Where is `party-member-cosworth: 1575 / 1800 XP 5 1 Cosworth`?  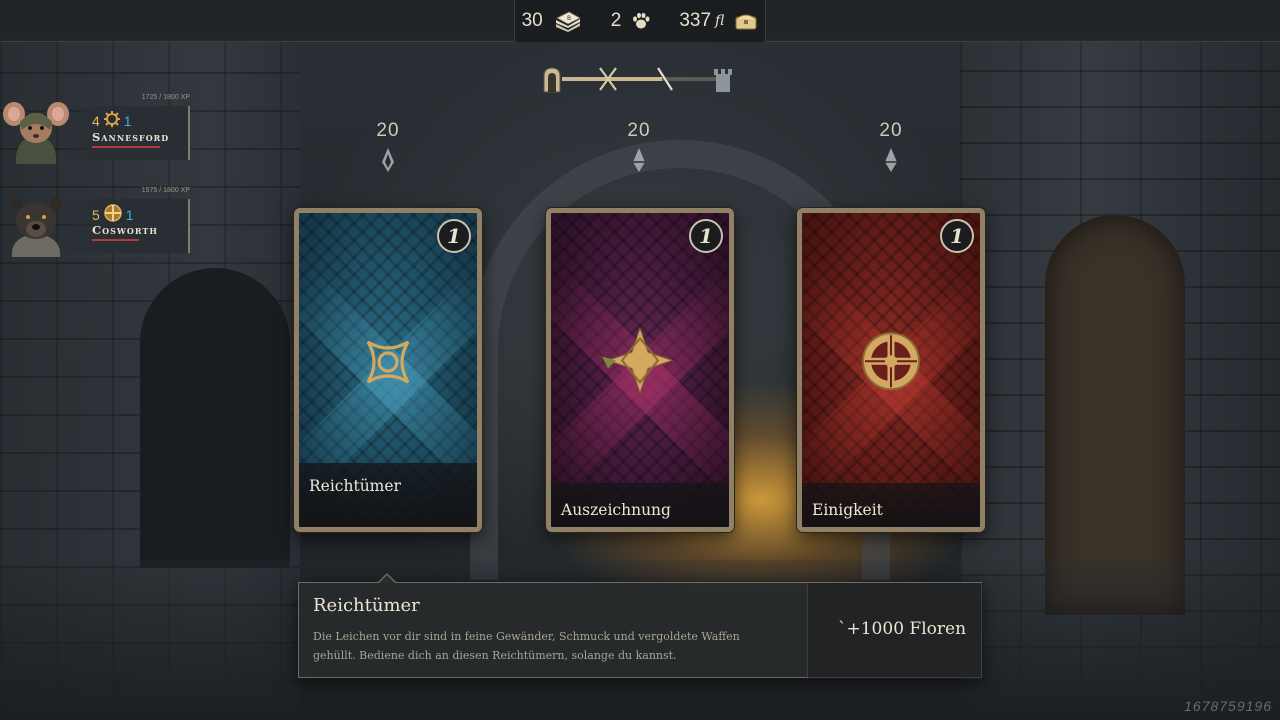 party-member-cosworth: 1575 / 1800 XP 5 1 Cosworth is located at coordinates (96, 222).